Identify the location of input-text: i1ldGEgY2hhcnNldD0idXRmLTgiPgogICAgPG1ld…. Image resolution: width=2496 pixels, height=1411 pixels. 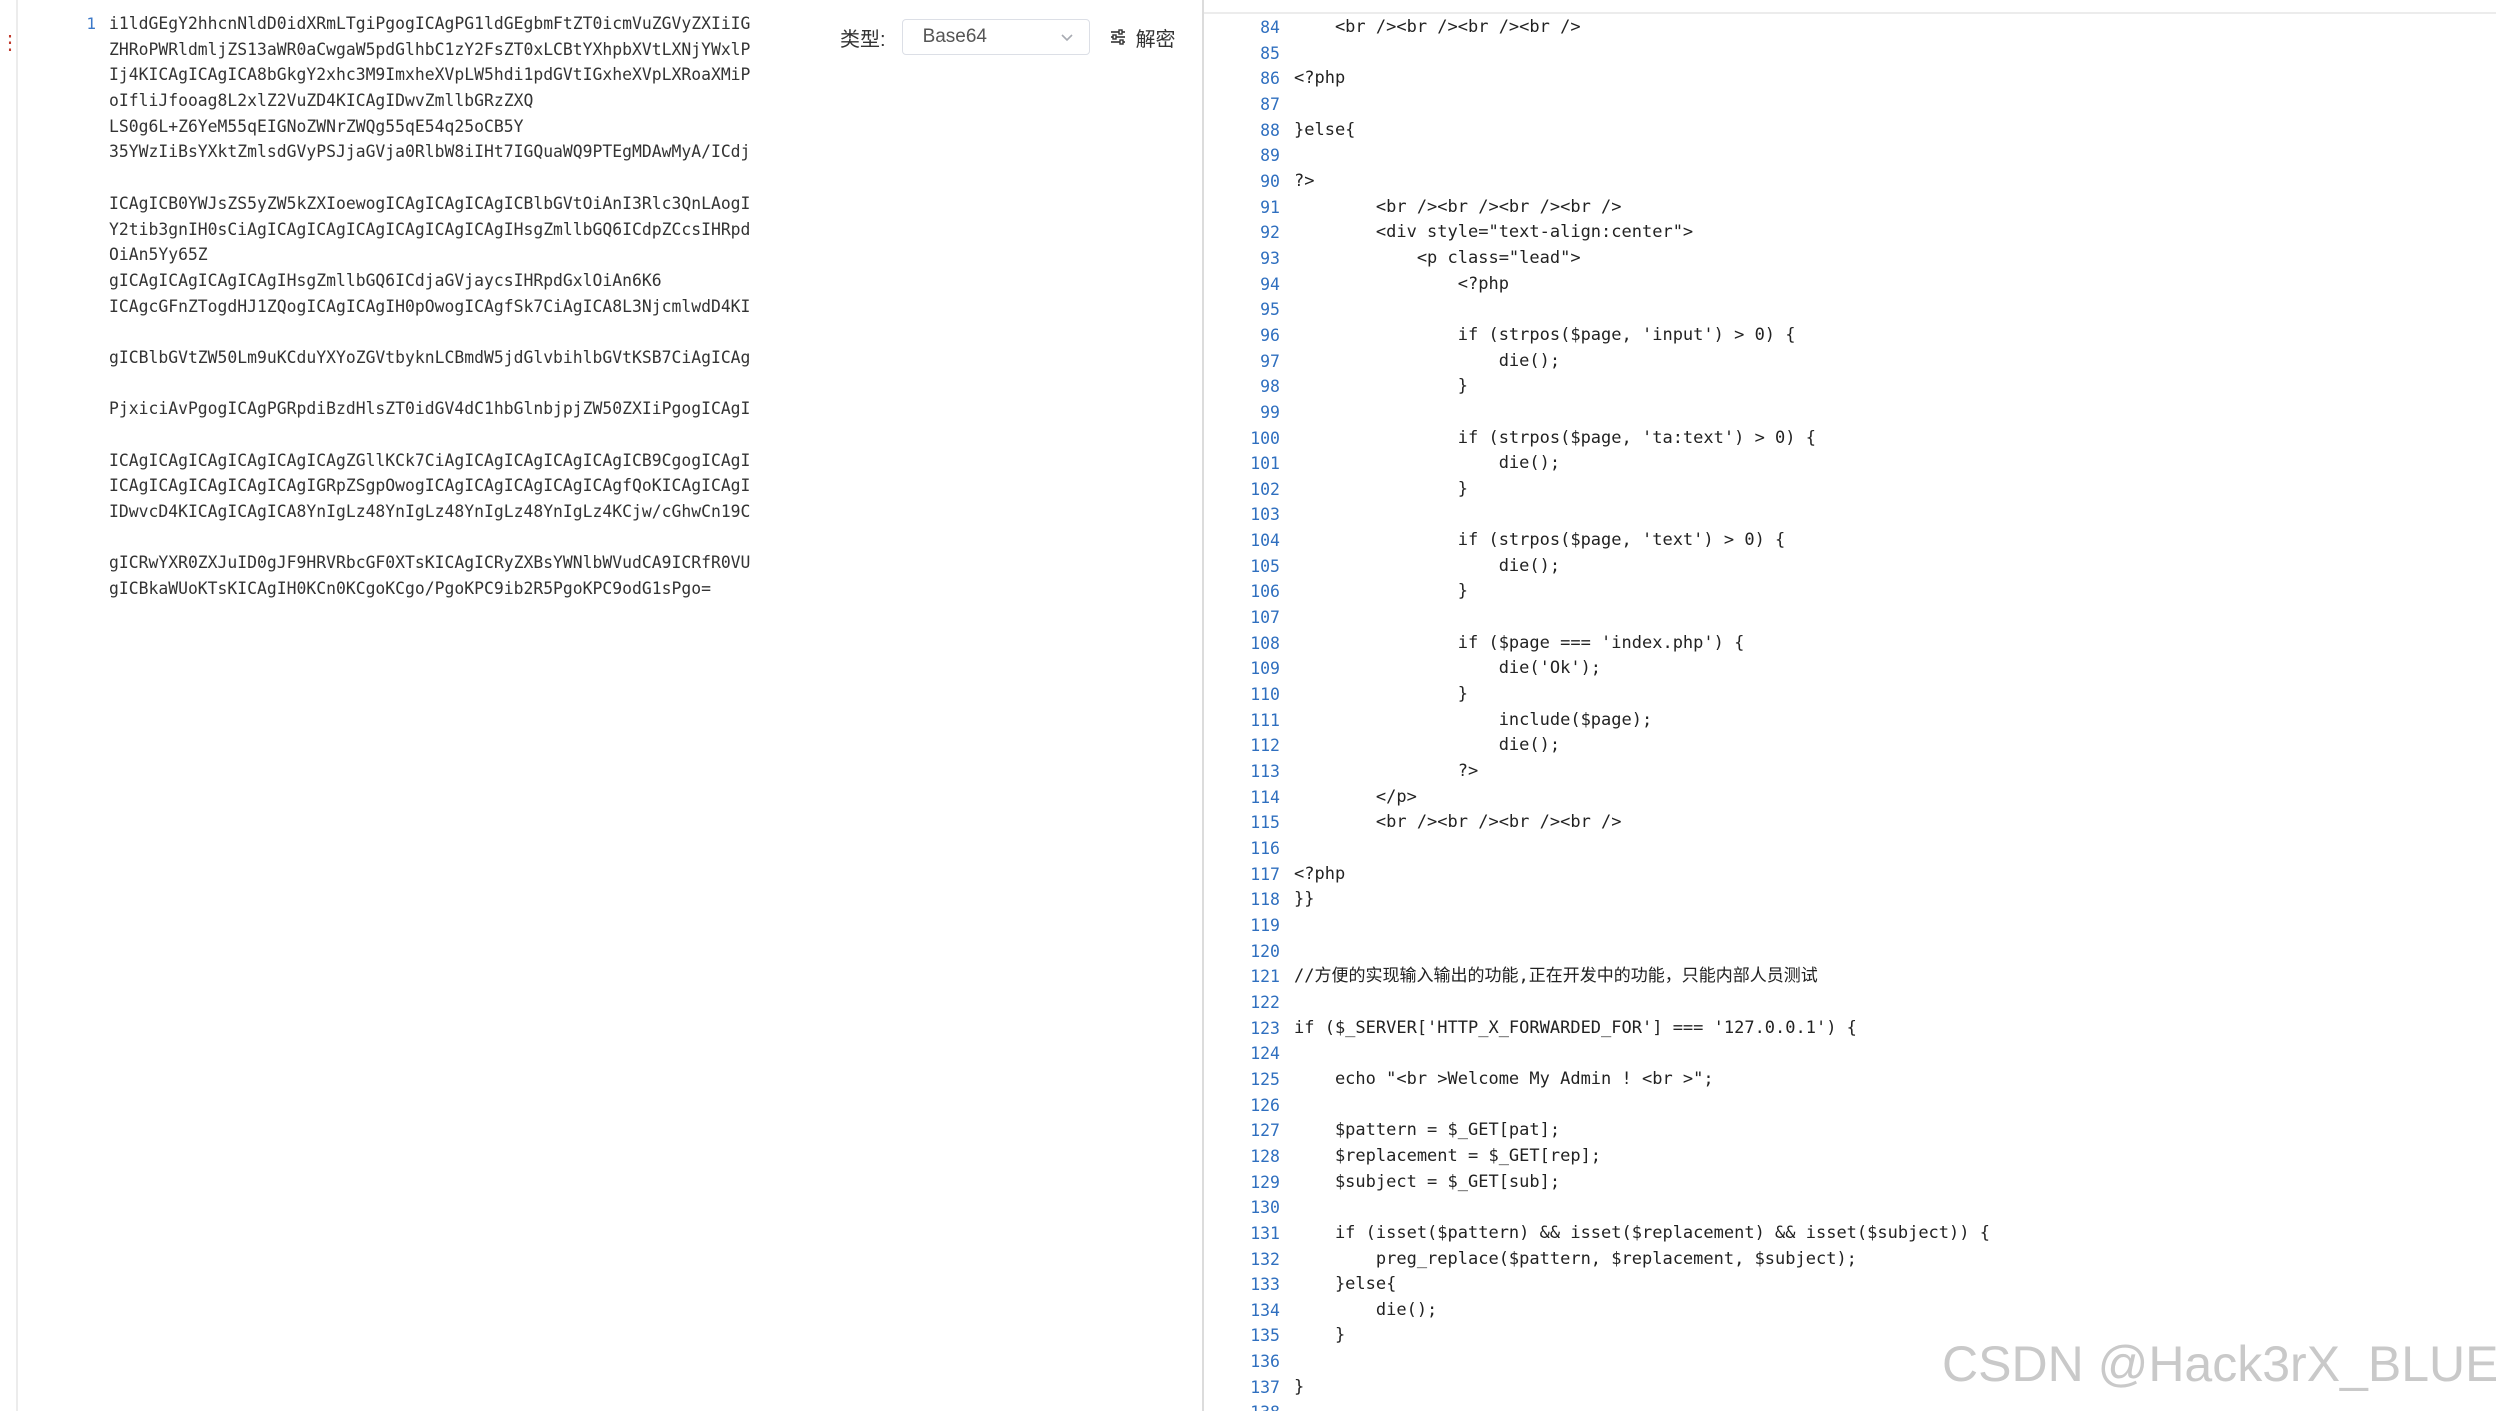
(448, 306).